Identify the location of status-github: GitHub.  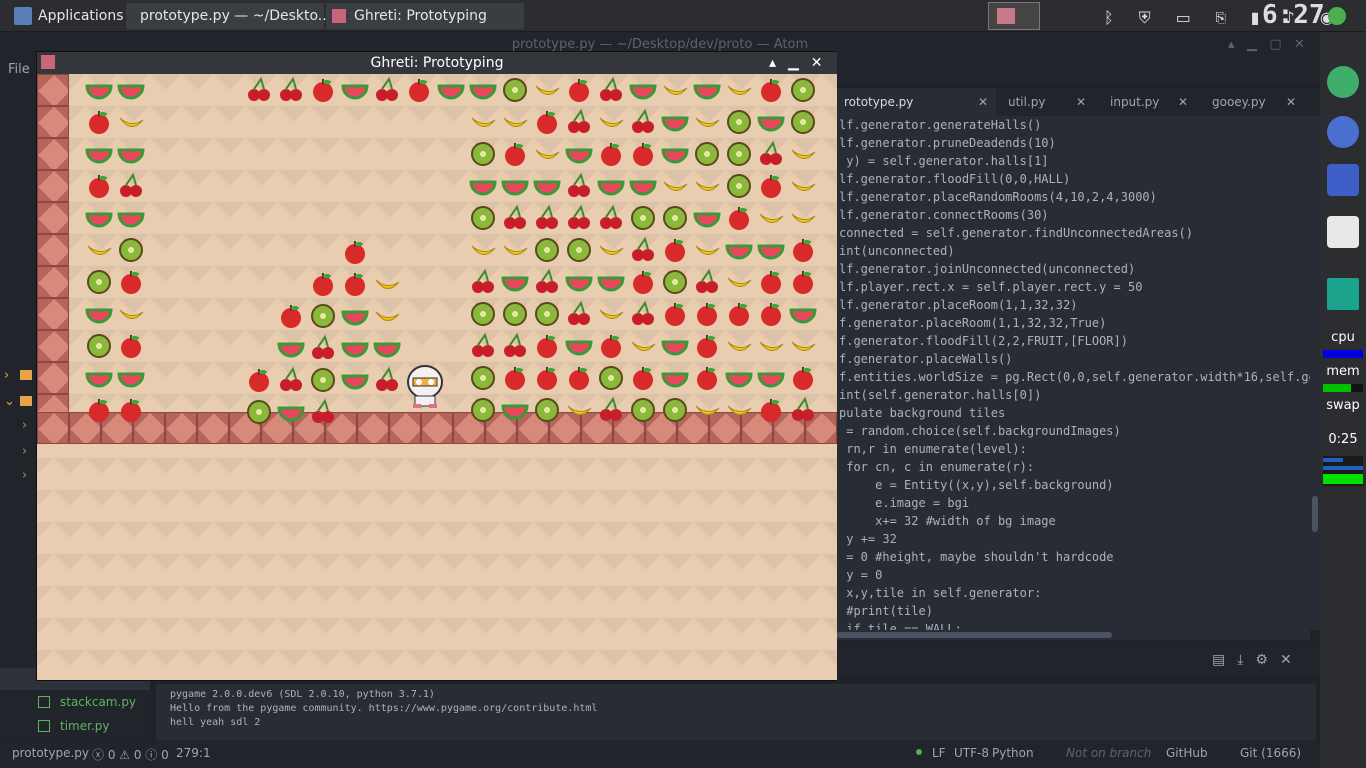
(1187, 753).